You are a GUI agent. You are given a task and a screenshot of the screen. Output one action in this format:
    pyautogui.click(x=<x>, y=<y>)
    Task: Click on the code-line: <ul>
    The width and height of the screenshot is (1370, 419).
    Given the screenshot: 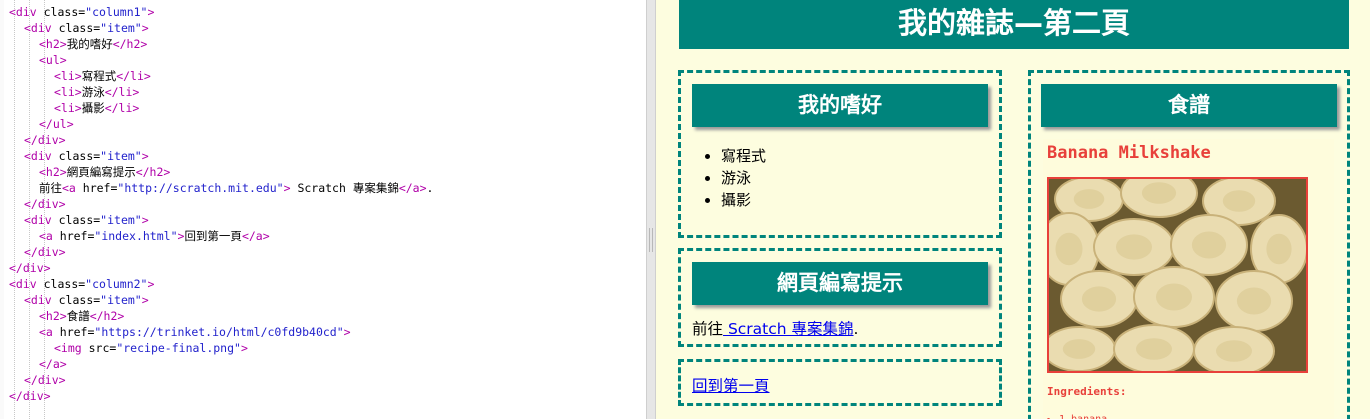 What is the action you would take?
    pyautogui.click(x=53, y=60)
    